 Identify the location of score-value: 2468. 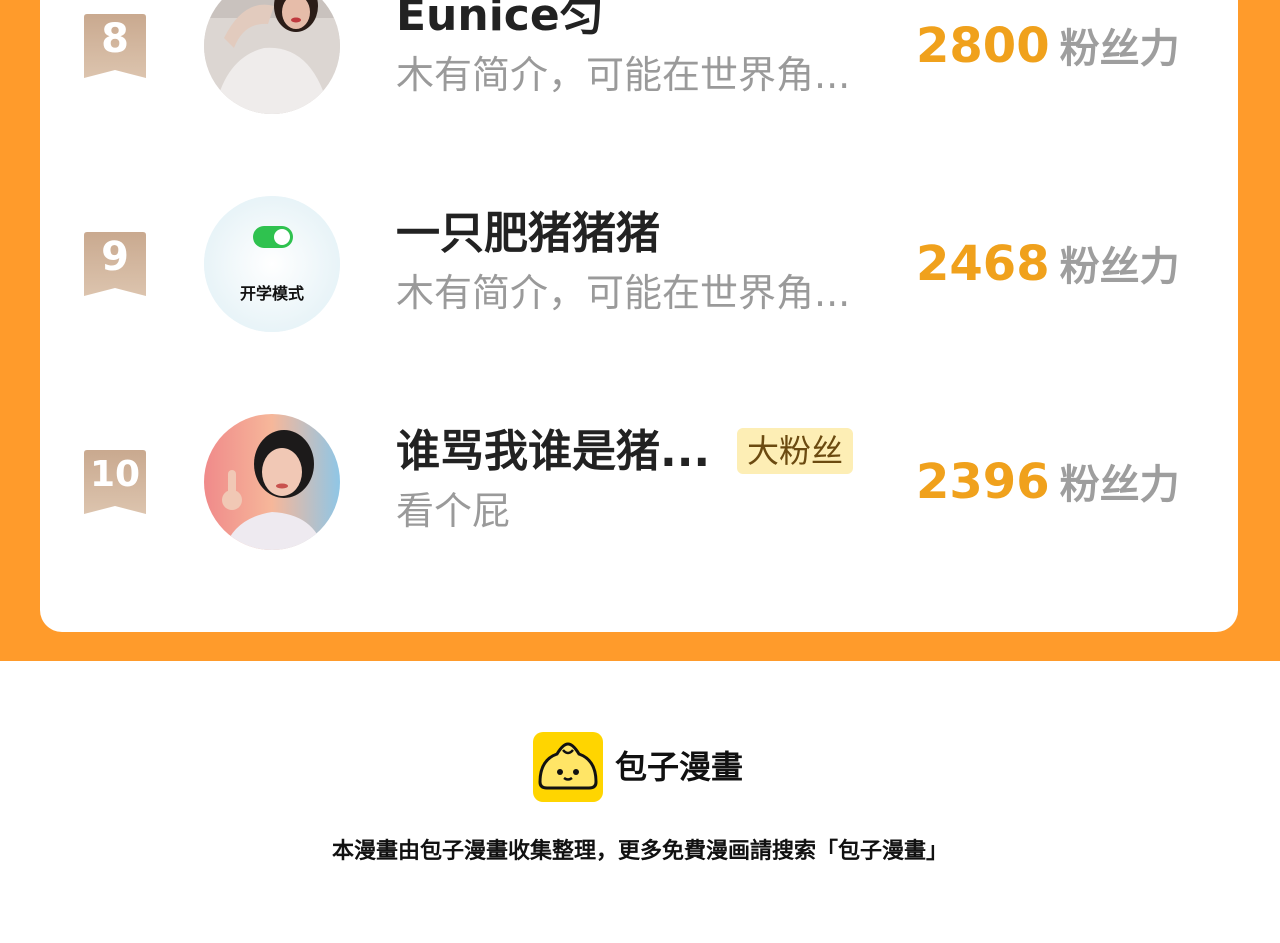
(983, 264).